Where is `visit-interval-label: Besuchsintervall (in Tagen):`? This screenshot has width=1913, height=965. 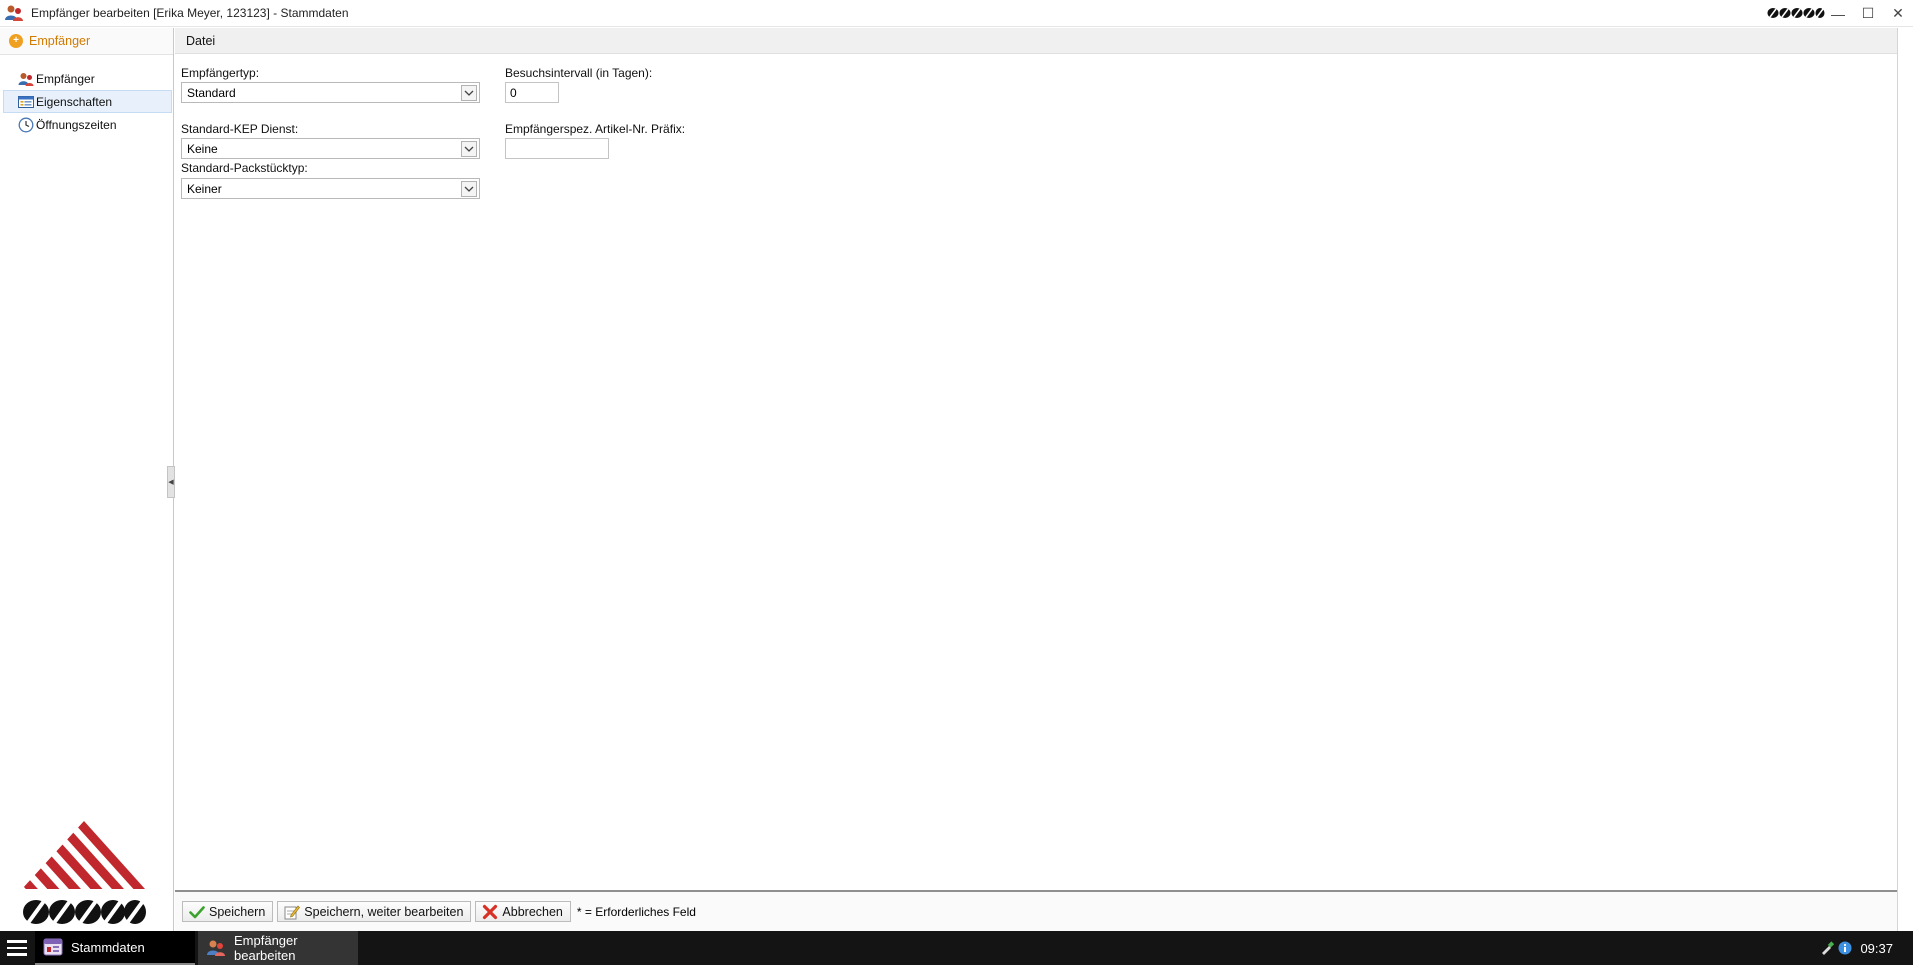
visit-interval-label: Besuchsintervall (in Tagen): is located at coordinates (579, 73).